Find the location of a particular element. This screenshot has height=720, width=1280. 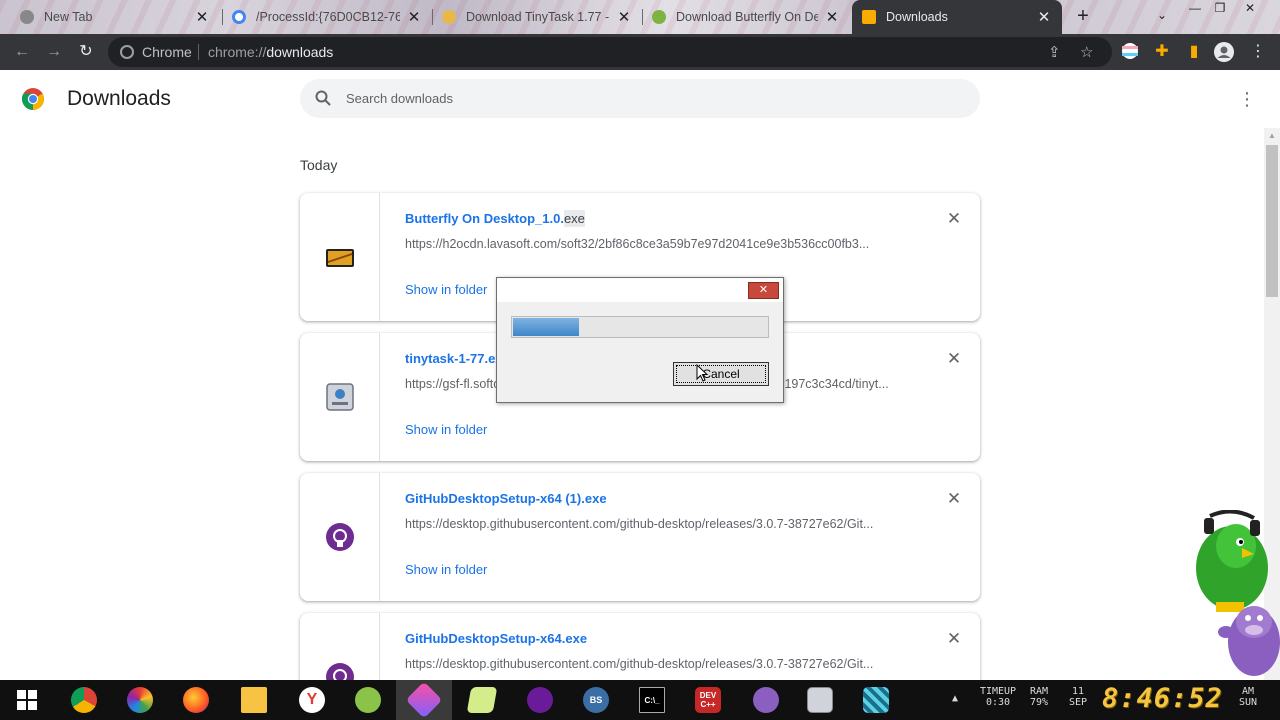

cancel-button: Cancel is located at coordinates (721, 374).